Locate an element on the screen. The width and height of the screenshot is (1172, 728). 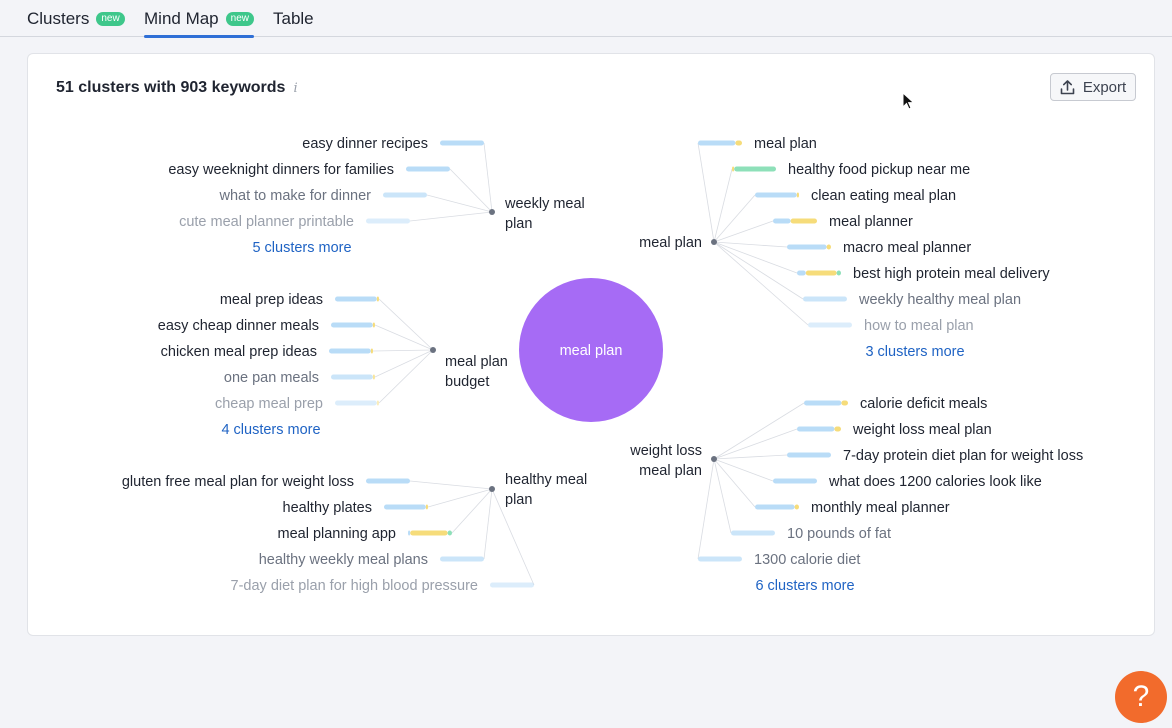
keyword-label: meal prep ideas is located at coordinates (271, 300).